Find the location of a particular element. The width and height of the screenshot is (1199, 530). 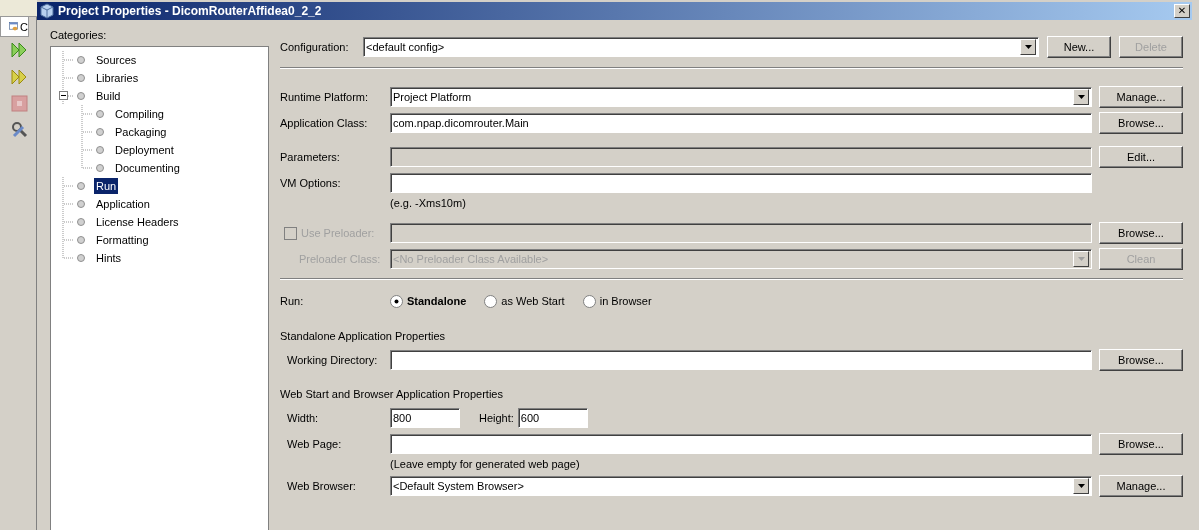

field-label: Runtime Platform: is located at coordinates (325, 97).